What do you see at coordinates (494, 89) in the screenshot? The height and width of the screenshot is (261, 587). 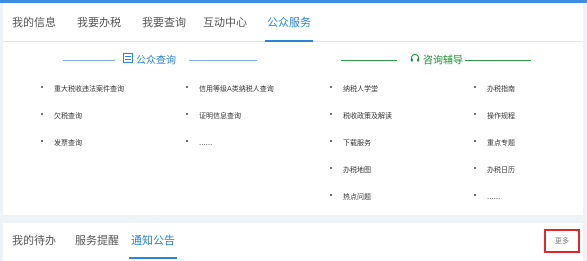 I see `consult-item-tax-guide: 办税指南` at bounding box center [494, 89].